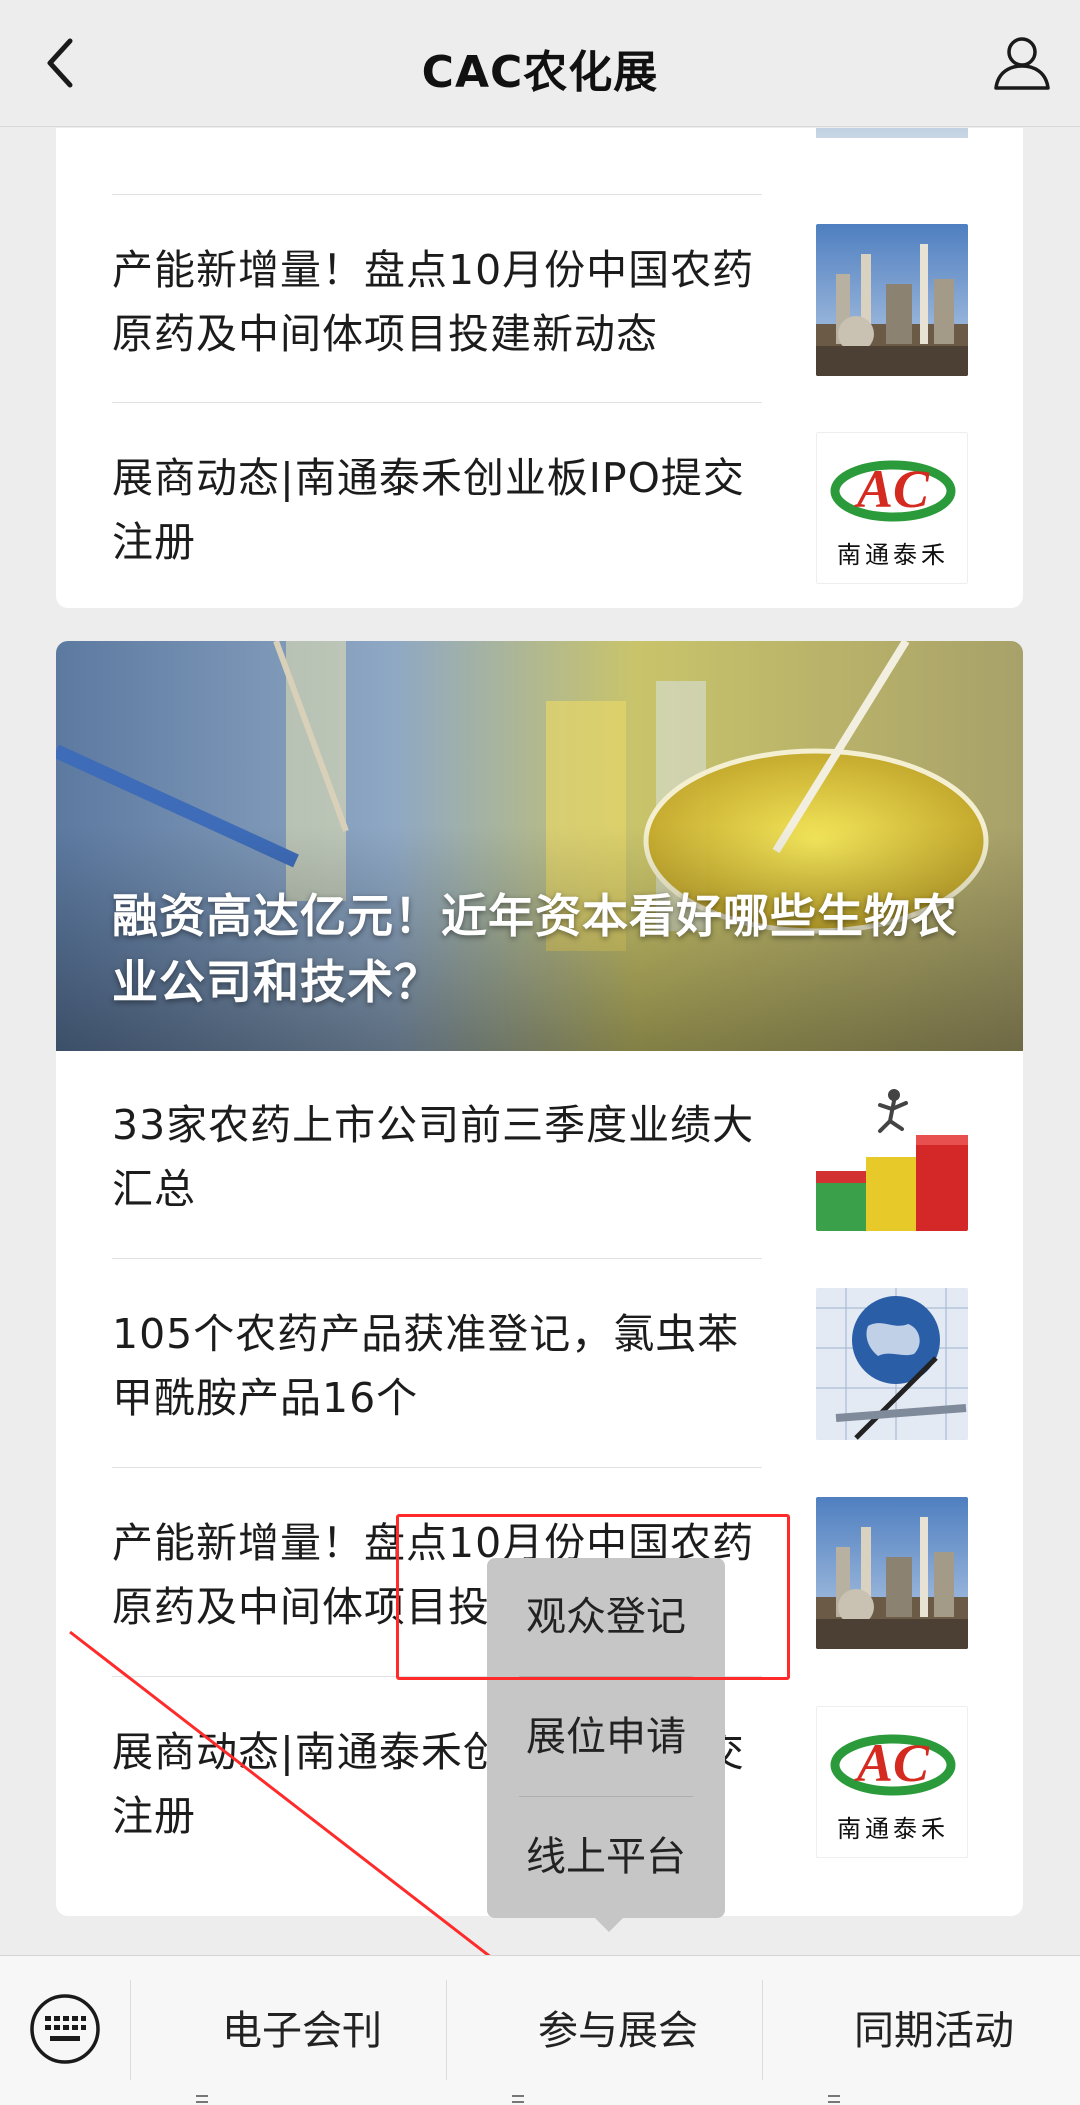 The image size is (1080, 2105). I want to click on globe-thumbnail, so click(892, 1364).